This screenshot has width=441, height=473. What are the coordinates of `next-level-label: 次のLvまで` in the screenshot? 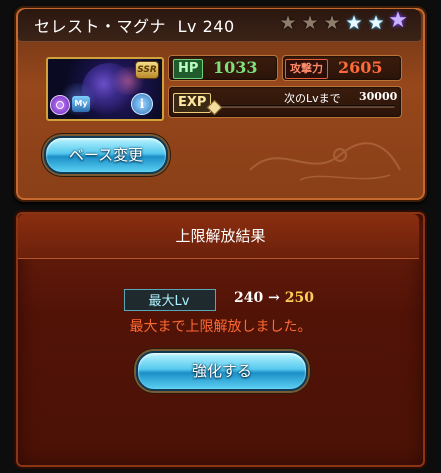 It's located at (312, 98).